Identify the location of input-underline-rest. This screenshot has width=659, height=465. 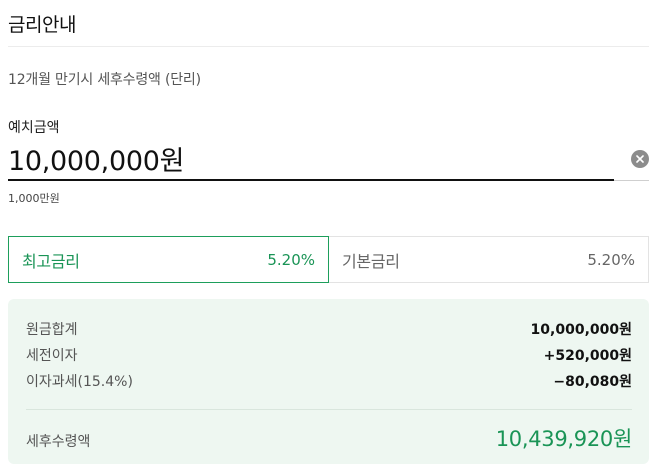
(631, 180).